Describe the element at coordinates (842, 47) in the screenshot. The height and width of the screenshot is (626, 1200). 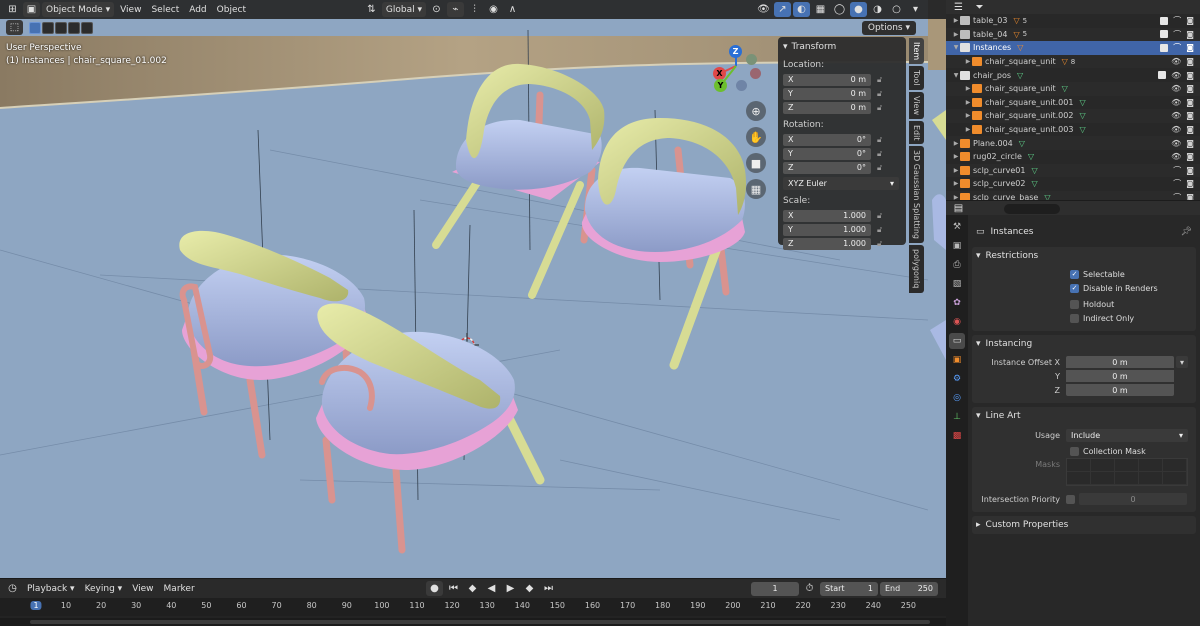
I see `transform-panel-header: ▾ Transform` at that location.